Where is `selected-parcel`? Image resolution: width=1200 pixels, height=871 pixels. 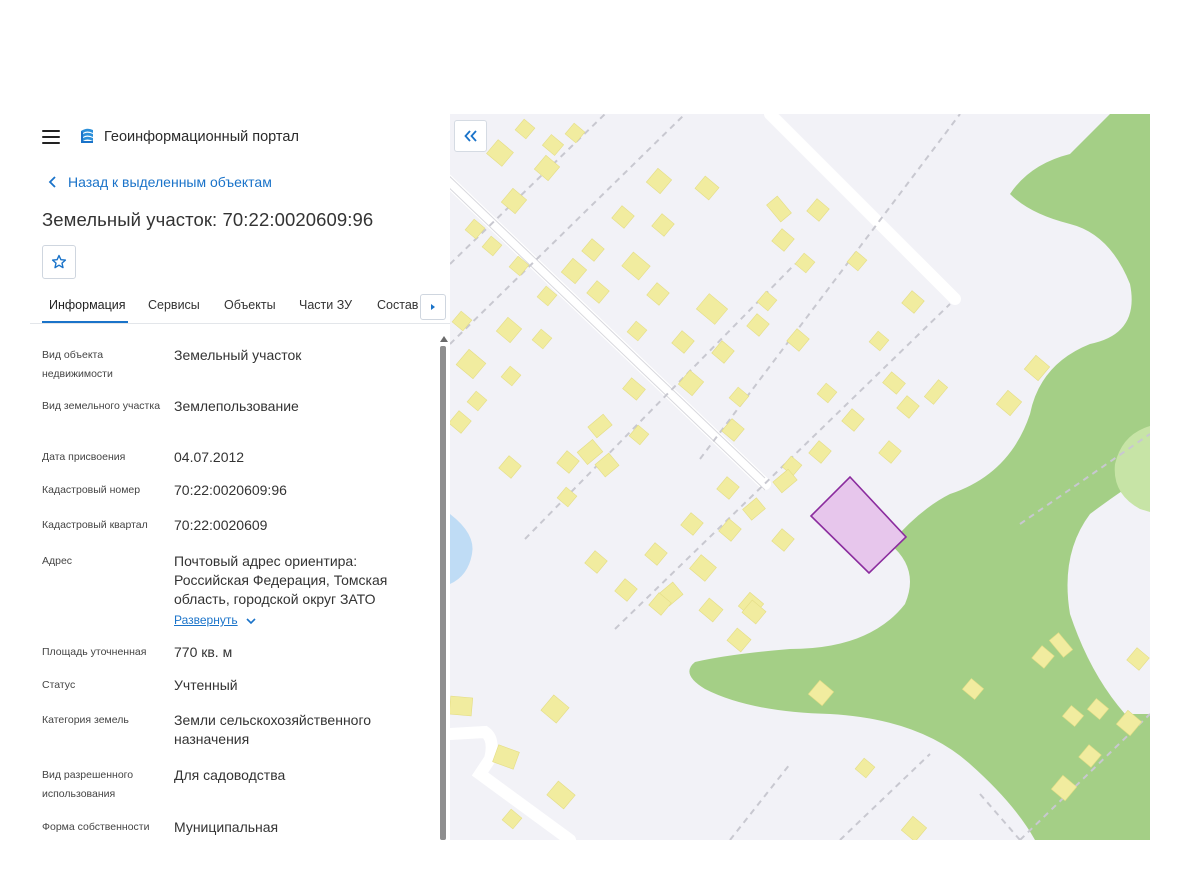 selected-parcel is located at coordinates (858, 525).